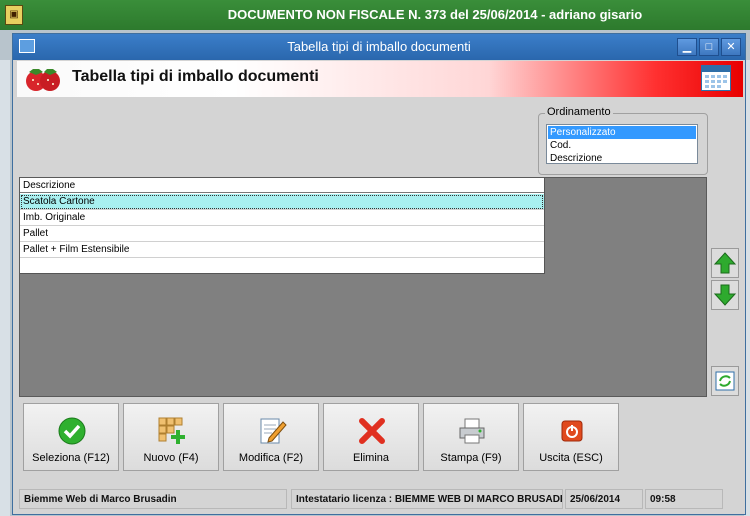 This screenshot has width=750, height=516. I want to click on delete-x-icon, so click(372, 431).